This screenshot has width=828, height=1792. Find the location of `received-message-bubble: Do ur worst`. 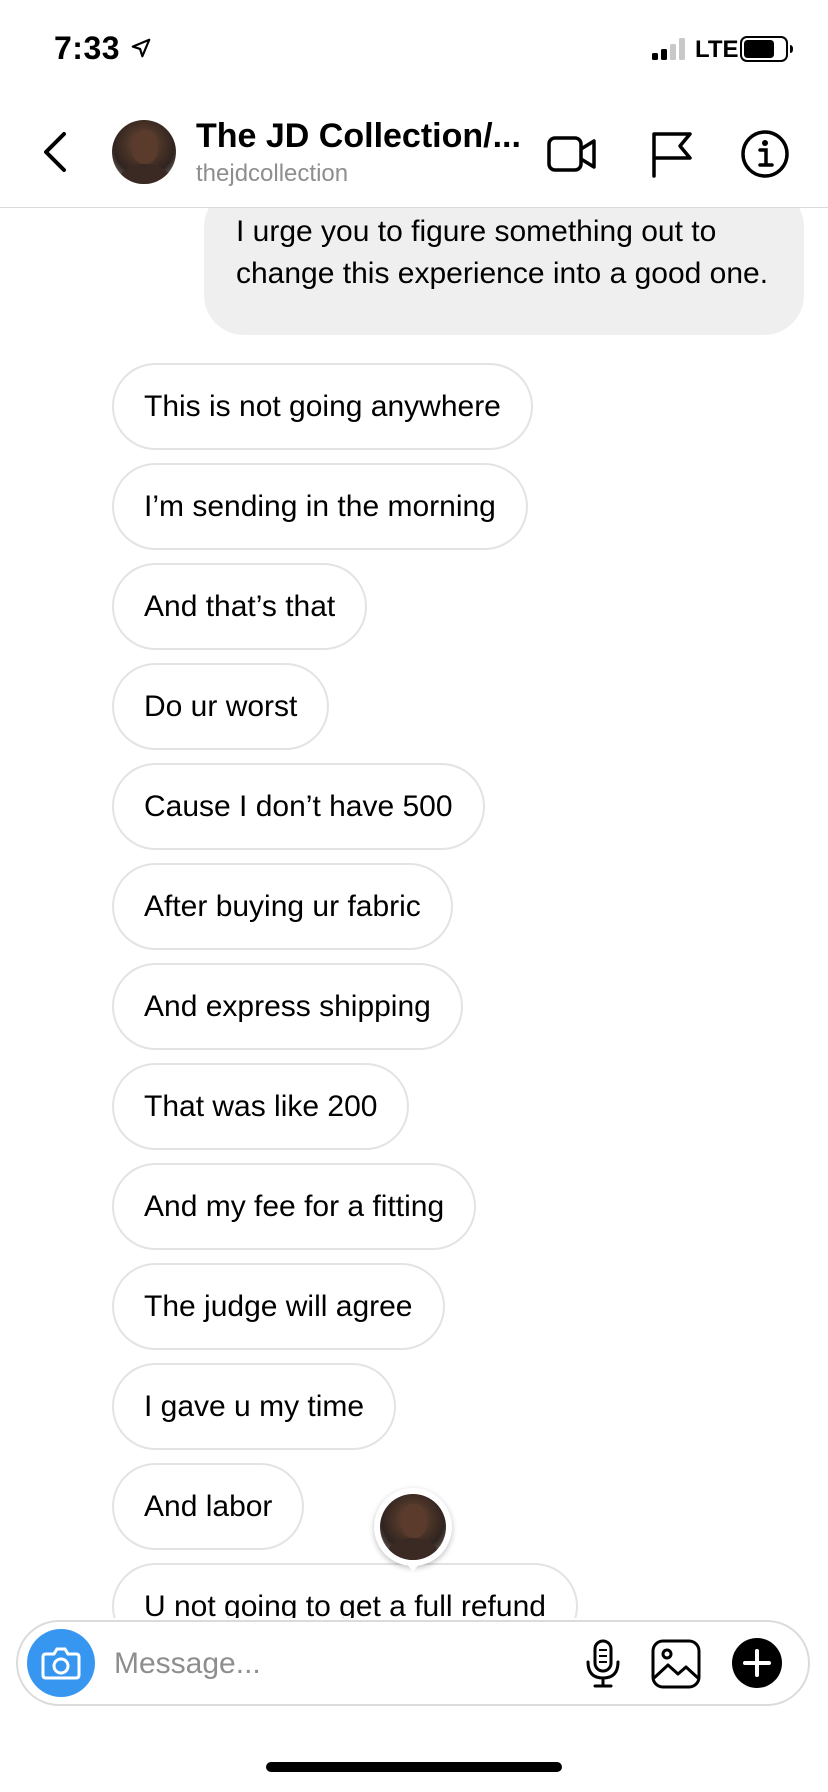

received-message-bubble: Do ur worst is located at coordinates (221, 706).